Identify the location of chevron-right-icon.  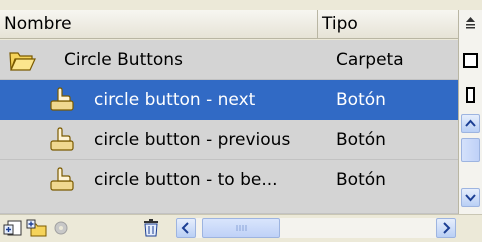
(447, 228).